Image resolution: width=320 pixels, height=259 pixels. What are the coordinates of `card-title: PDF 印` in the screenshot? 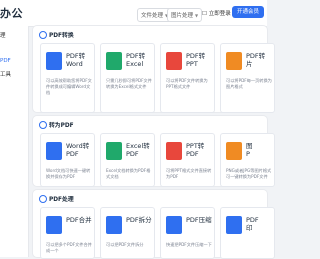 It's located at (252, 224).